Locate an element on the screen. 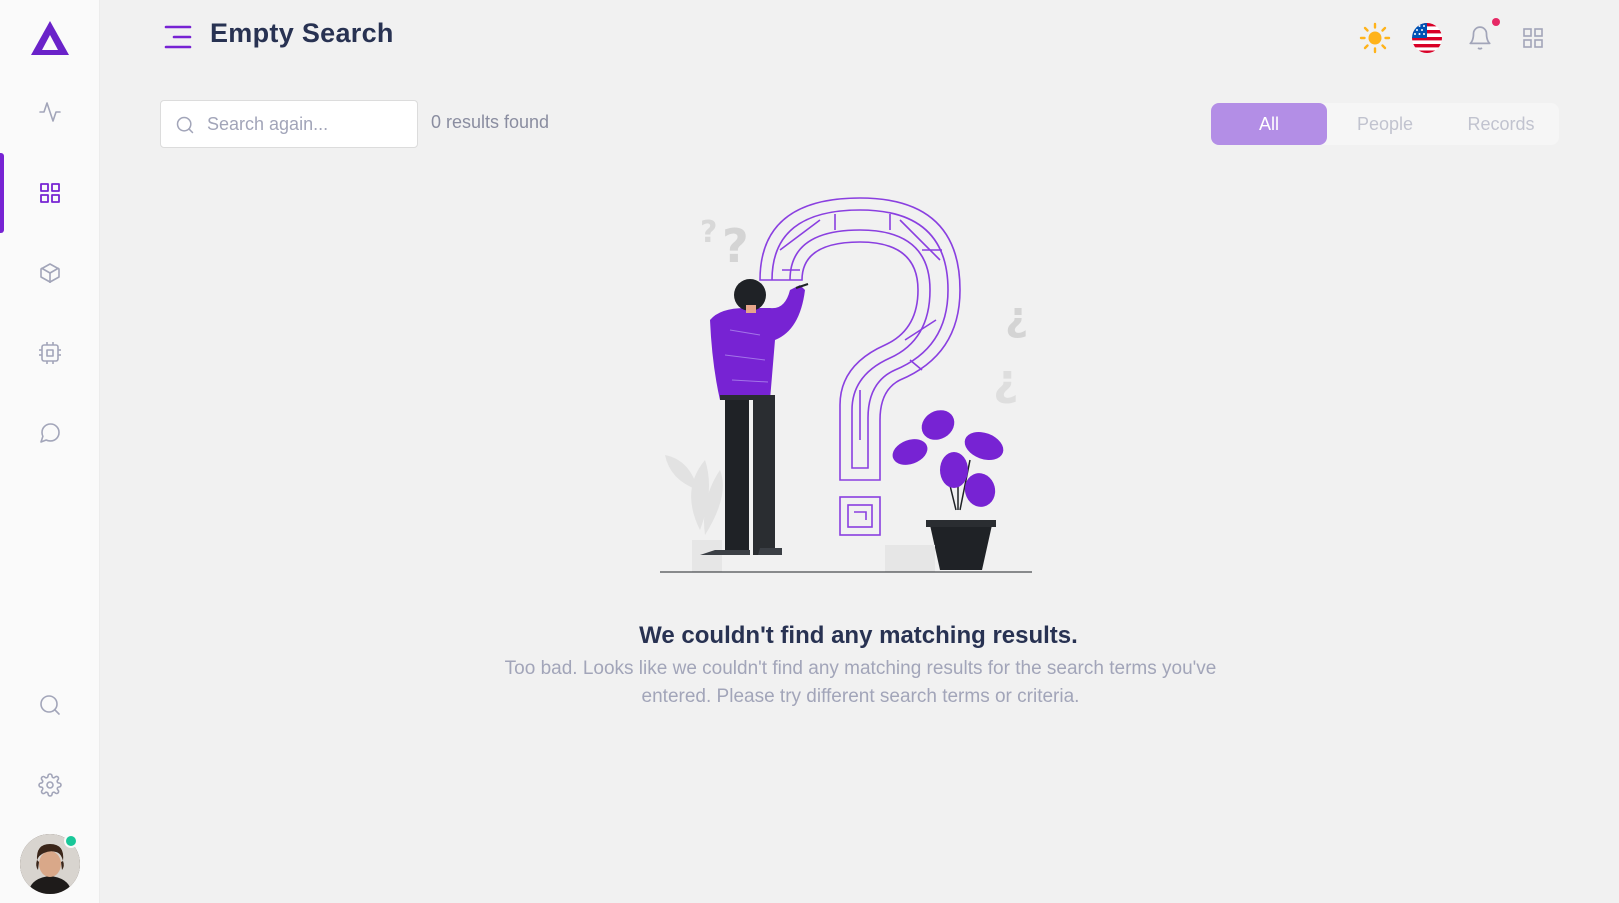  tab-records: Records is located at coordinates (1501, 124).